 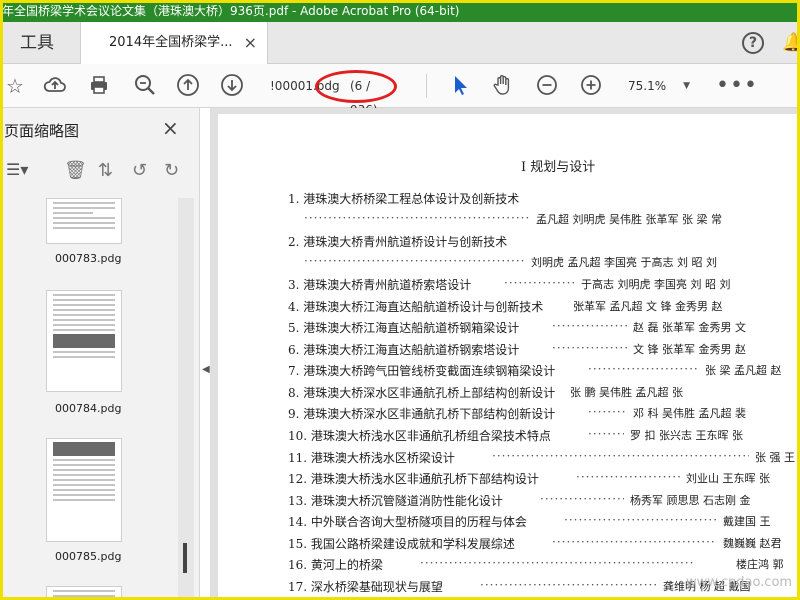 What do you see at coordinates (250, 43) in the screenshot?
I see `close-tab-icon: ×` at bounding box center [250, 43].